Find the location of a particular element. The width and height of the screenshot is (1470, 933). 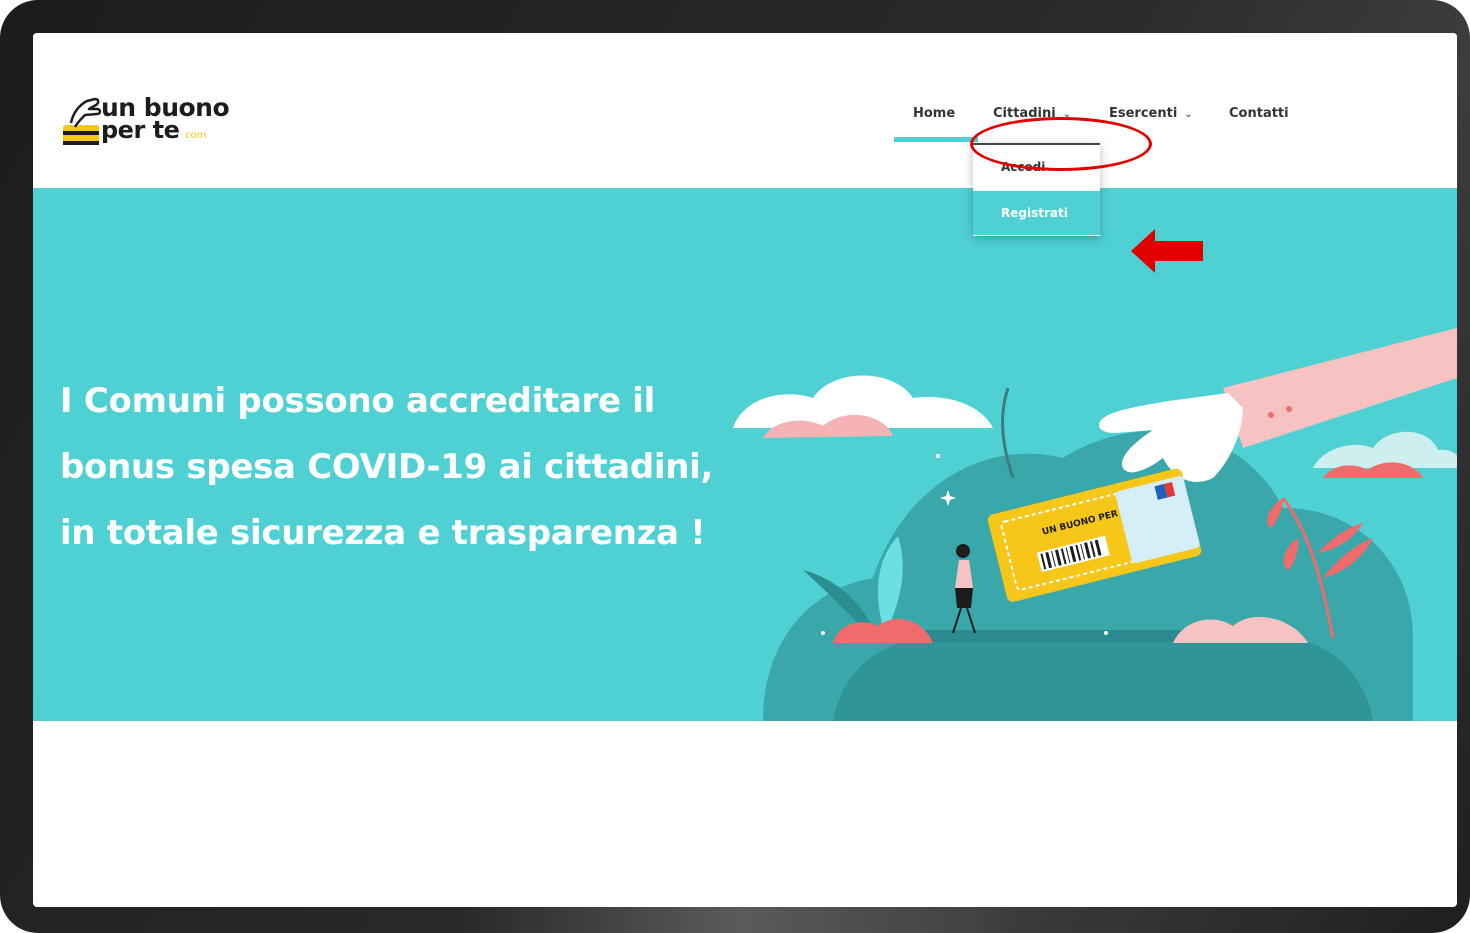

hero-line-2: bonus spesa COVID-19 ai cittadini, is located at coordinates (387, 467).